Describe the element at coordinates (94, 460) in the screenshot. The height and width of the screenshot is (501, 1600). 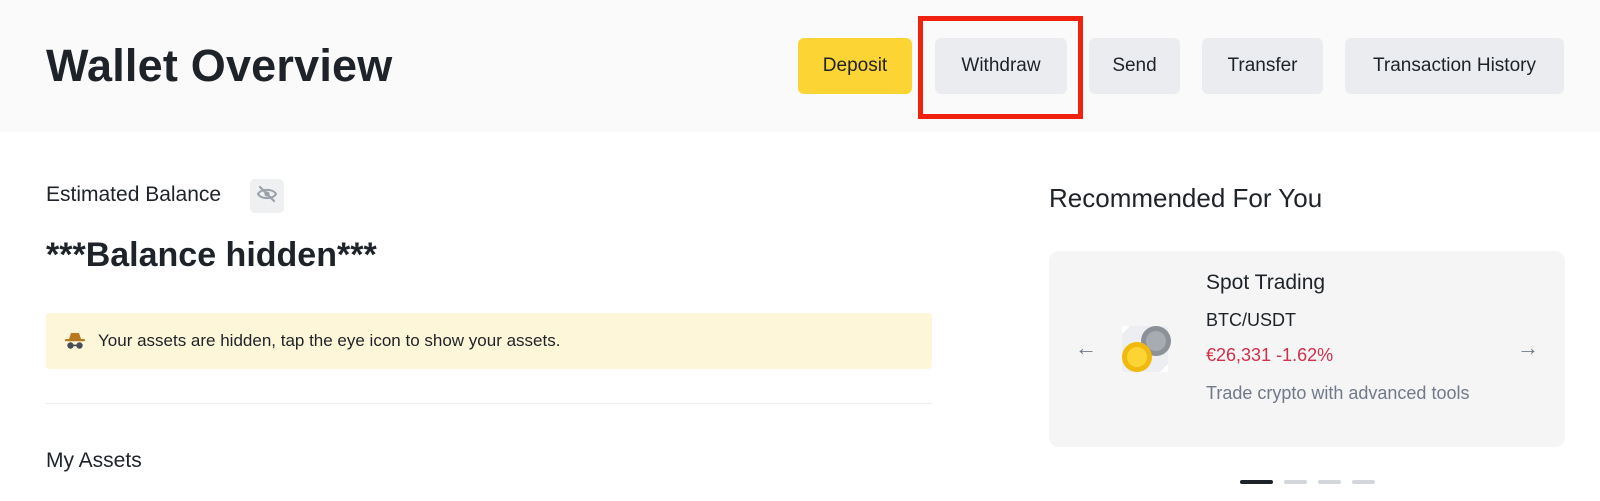
I see `my-assets-heading: My Assets` at that location.